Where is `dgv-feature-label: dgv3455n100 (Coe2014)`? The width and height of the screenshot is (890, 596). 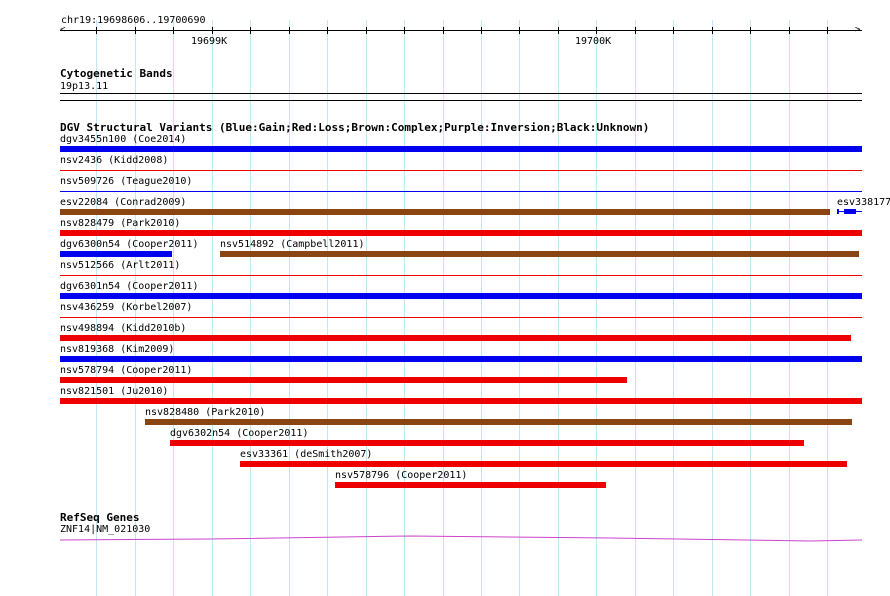
dgv-feature-label: dgv3455n100 (Coe2014) is located at coordinates (123, 139).